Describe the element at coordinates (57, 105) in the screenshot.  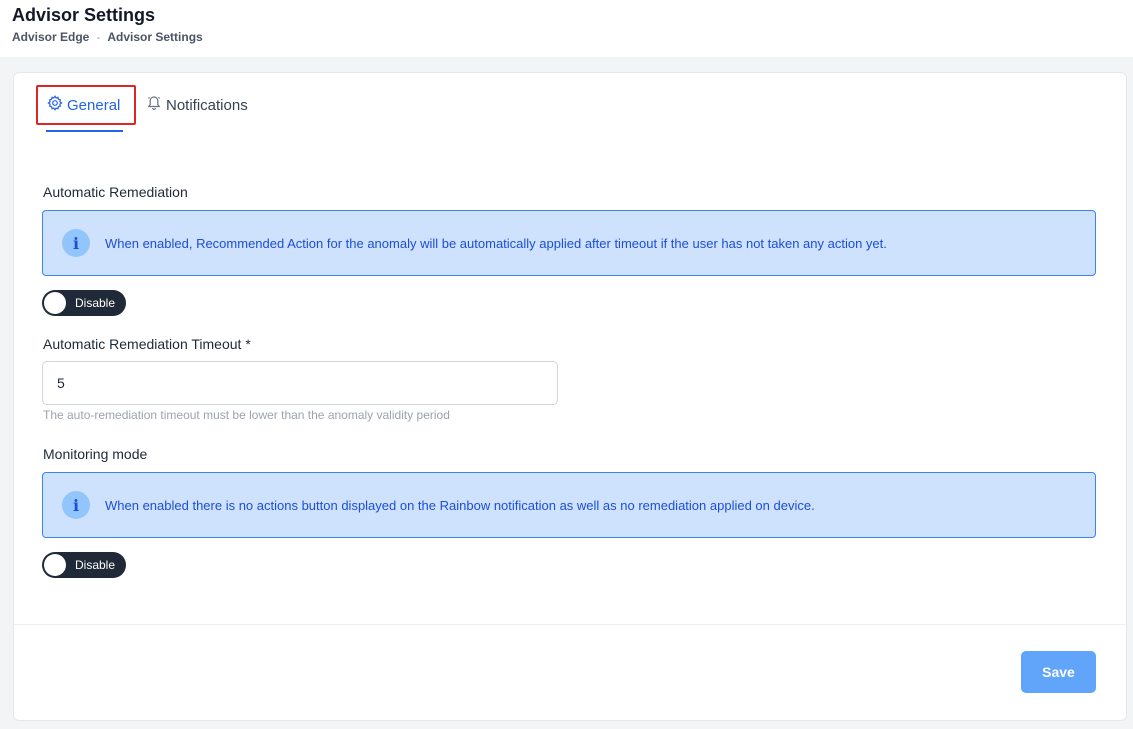
I see `gear-icon` at that location.